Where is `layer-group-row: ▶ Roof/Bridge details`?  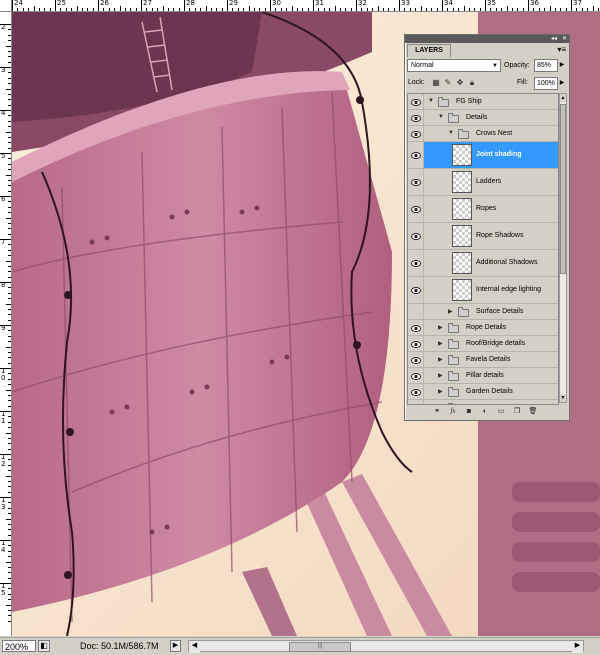 layer-group-row: ▶ Roof/Bridge details is located at coordinates (483, 344).